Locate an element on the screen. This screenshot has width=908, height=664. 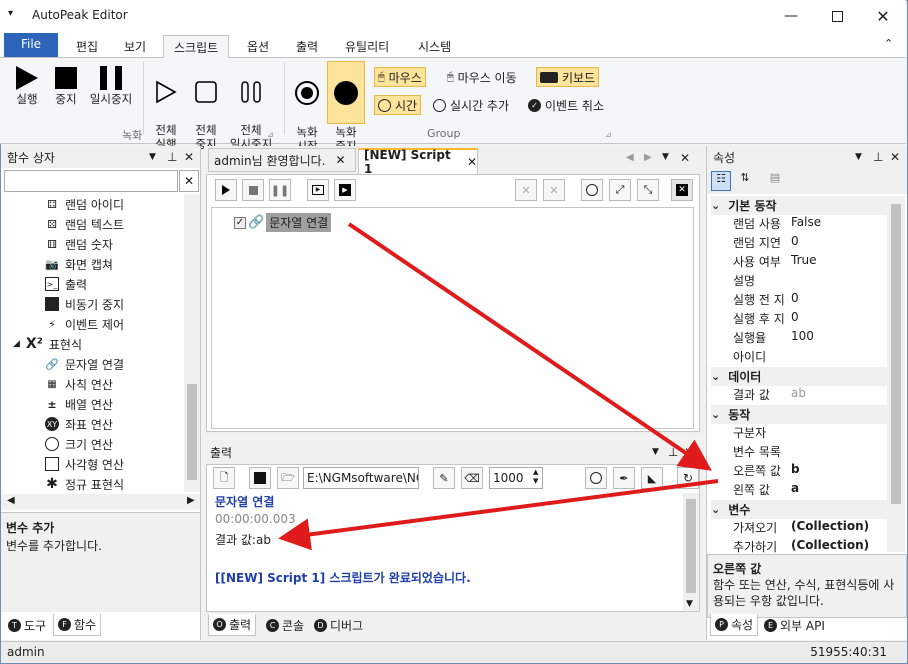
property-row: 설명 is located at coordinates (809, 281).